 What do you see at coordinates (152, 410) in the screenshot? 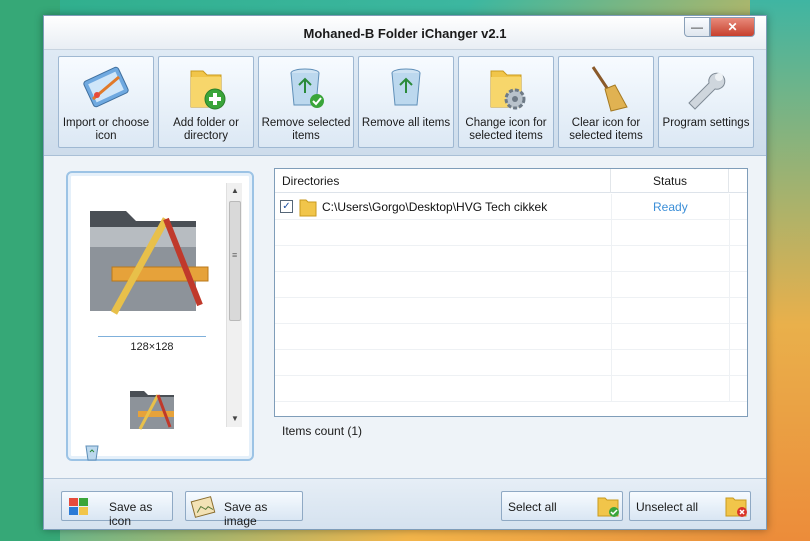
I see `folder-preview-small-icon` at bounding box center [152, 410].